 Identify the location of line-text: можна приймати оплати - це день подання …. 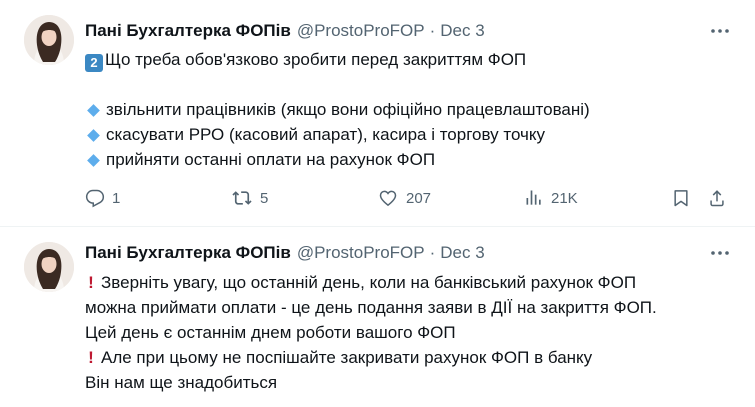
(371, 307).